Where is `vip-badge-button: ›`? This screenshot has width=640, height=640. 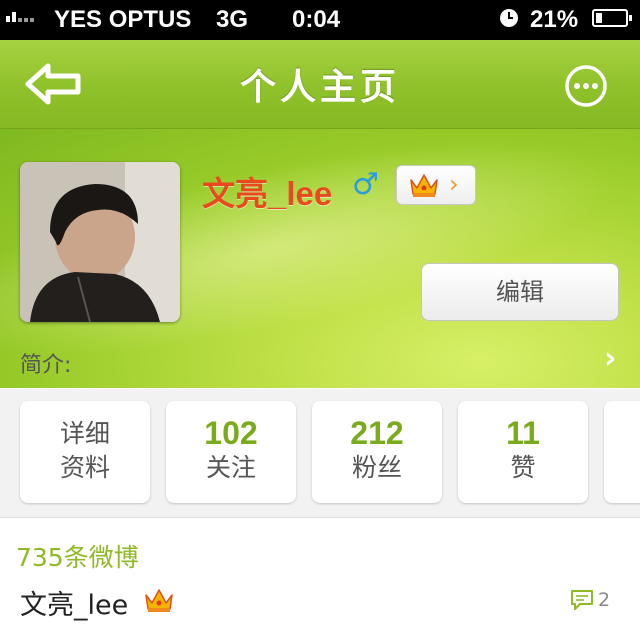
vip-badge-button: › is located at coordinates (436, 185).